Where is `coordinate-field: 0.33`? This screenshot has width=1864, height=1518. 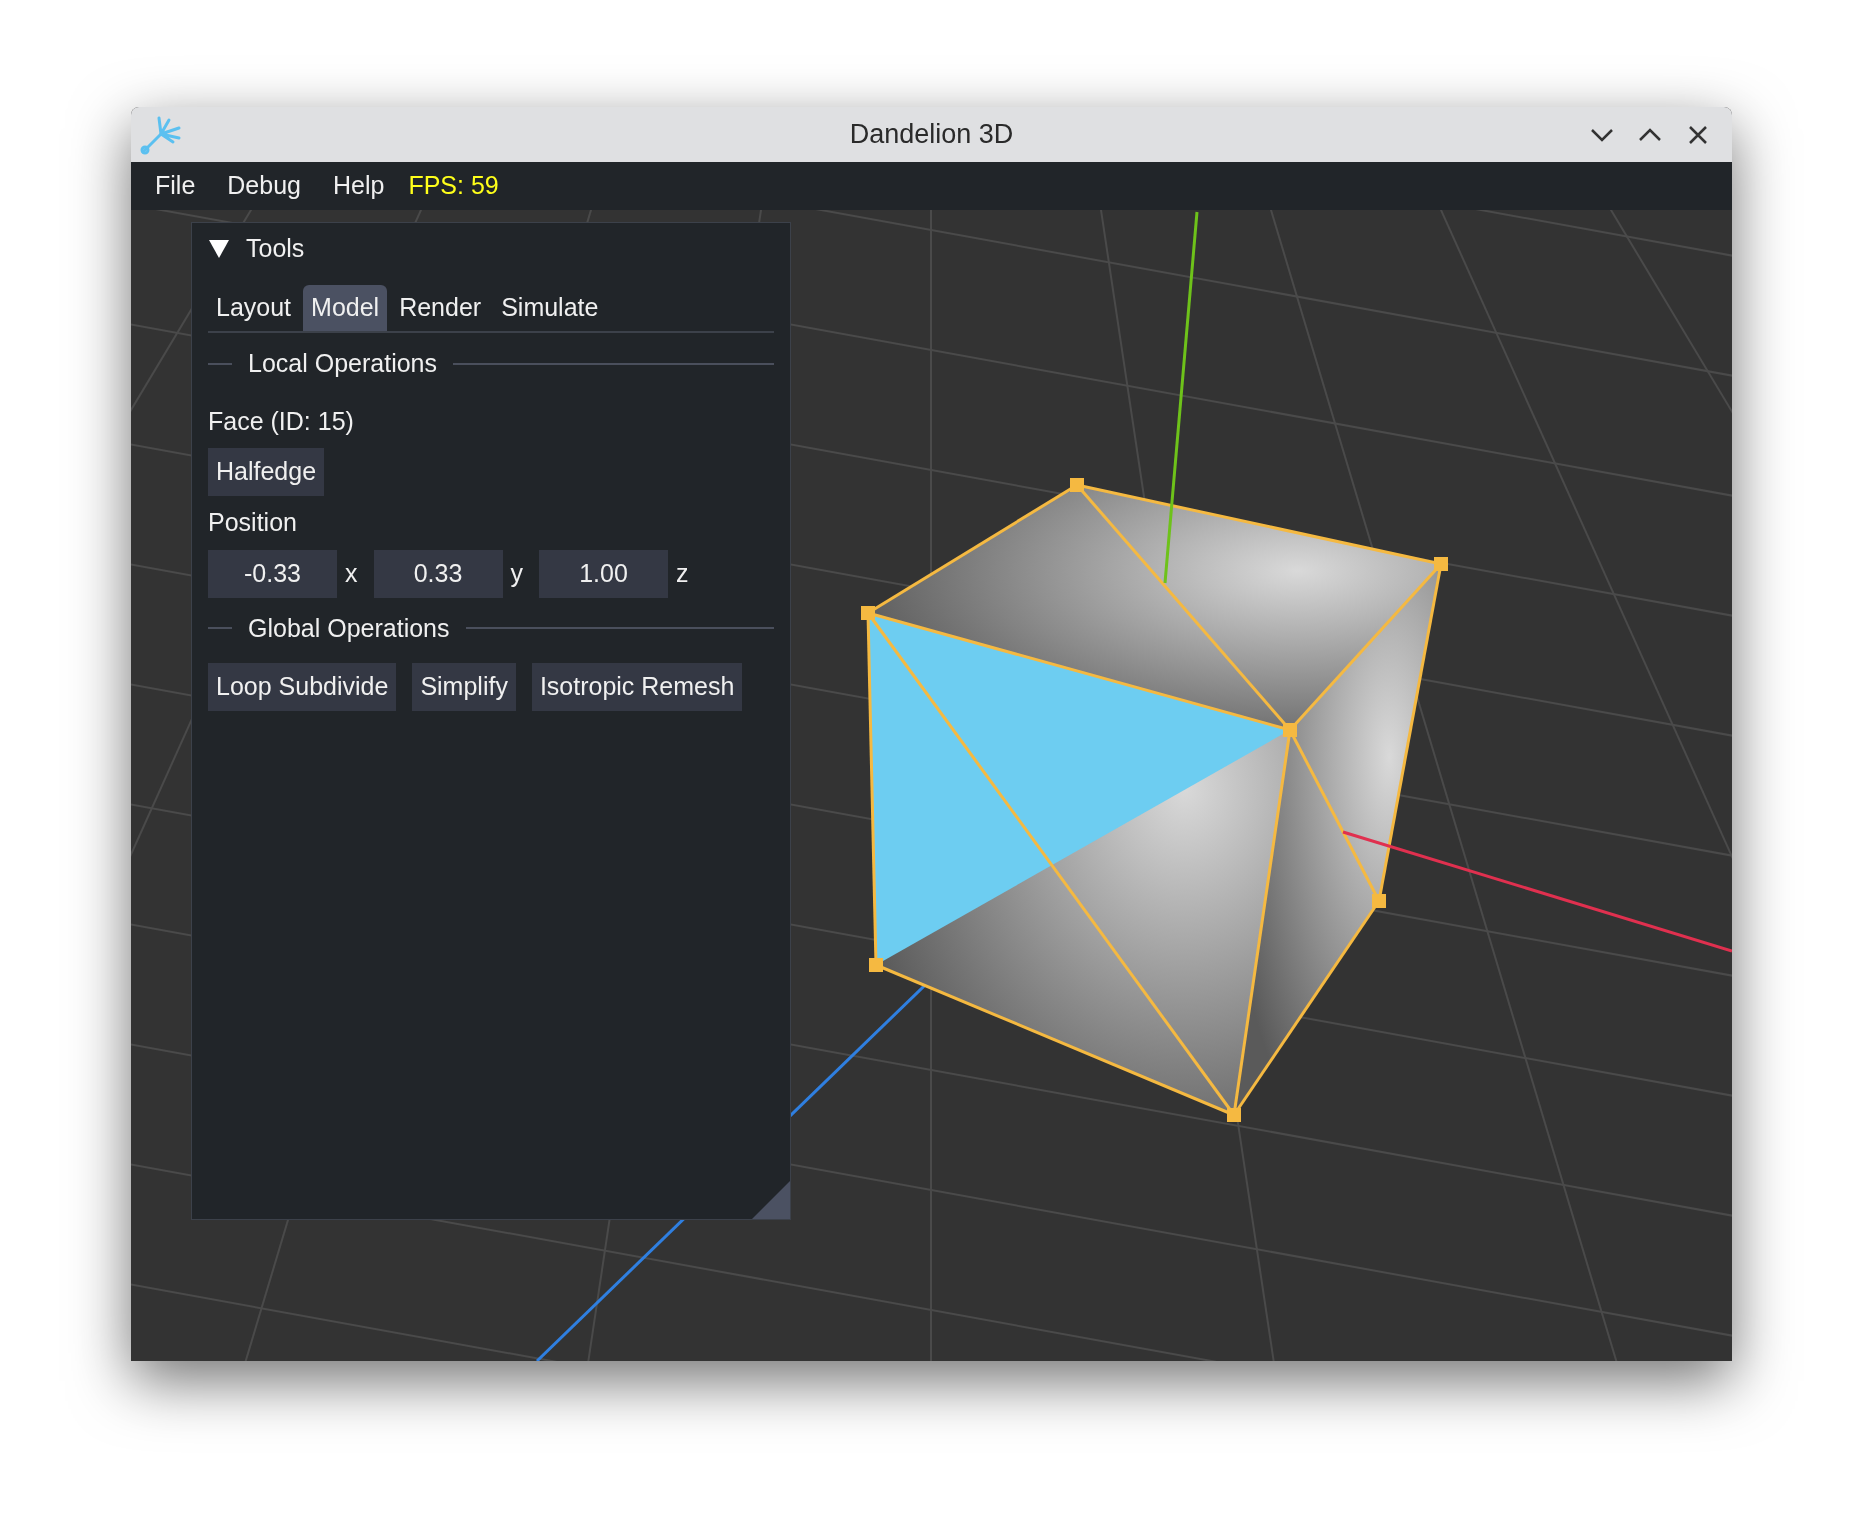 coordinate-field: 0.33 is located at coordinates (438, 573).